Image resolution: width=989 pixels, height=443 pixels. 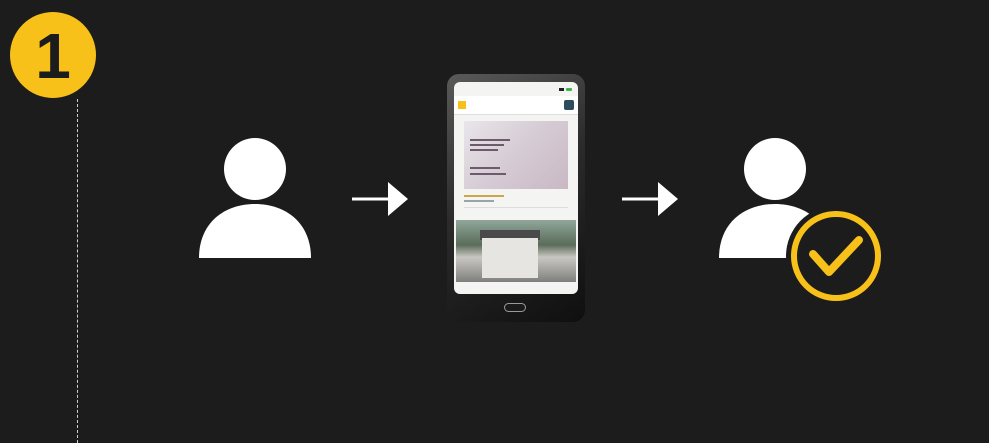 I want to click on article-meta, so click(x=516, y=201).